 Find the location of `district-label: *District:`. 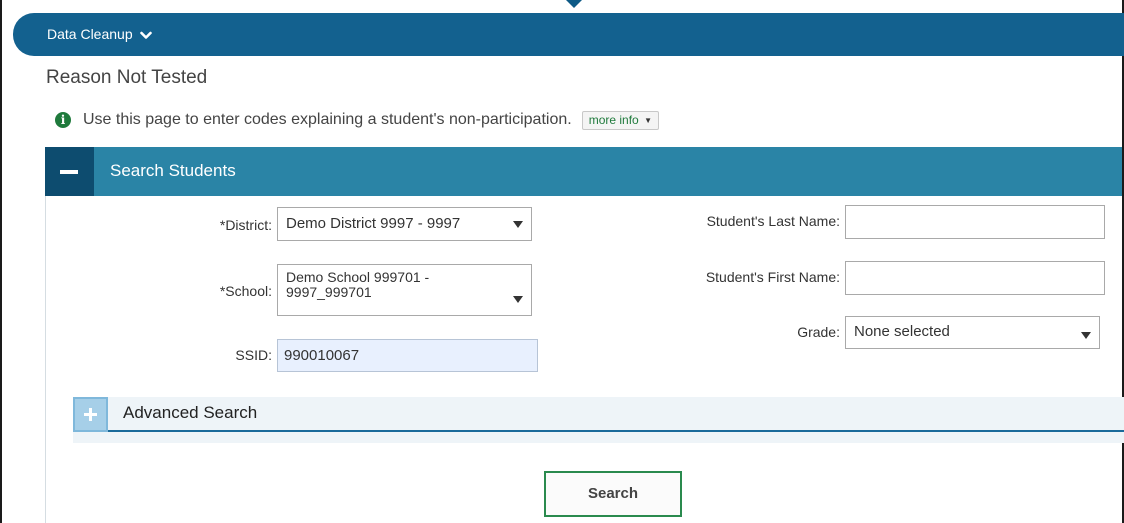

district-label: *District: is located at coordinates (245, 225).